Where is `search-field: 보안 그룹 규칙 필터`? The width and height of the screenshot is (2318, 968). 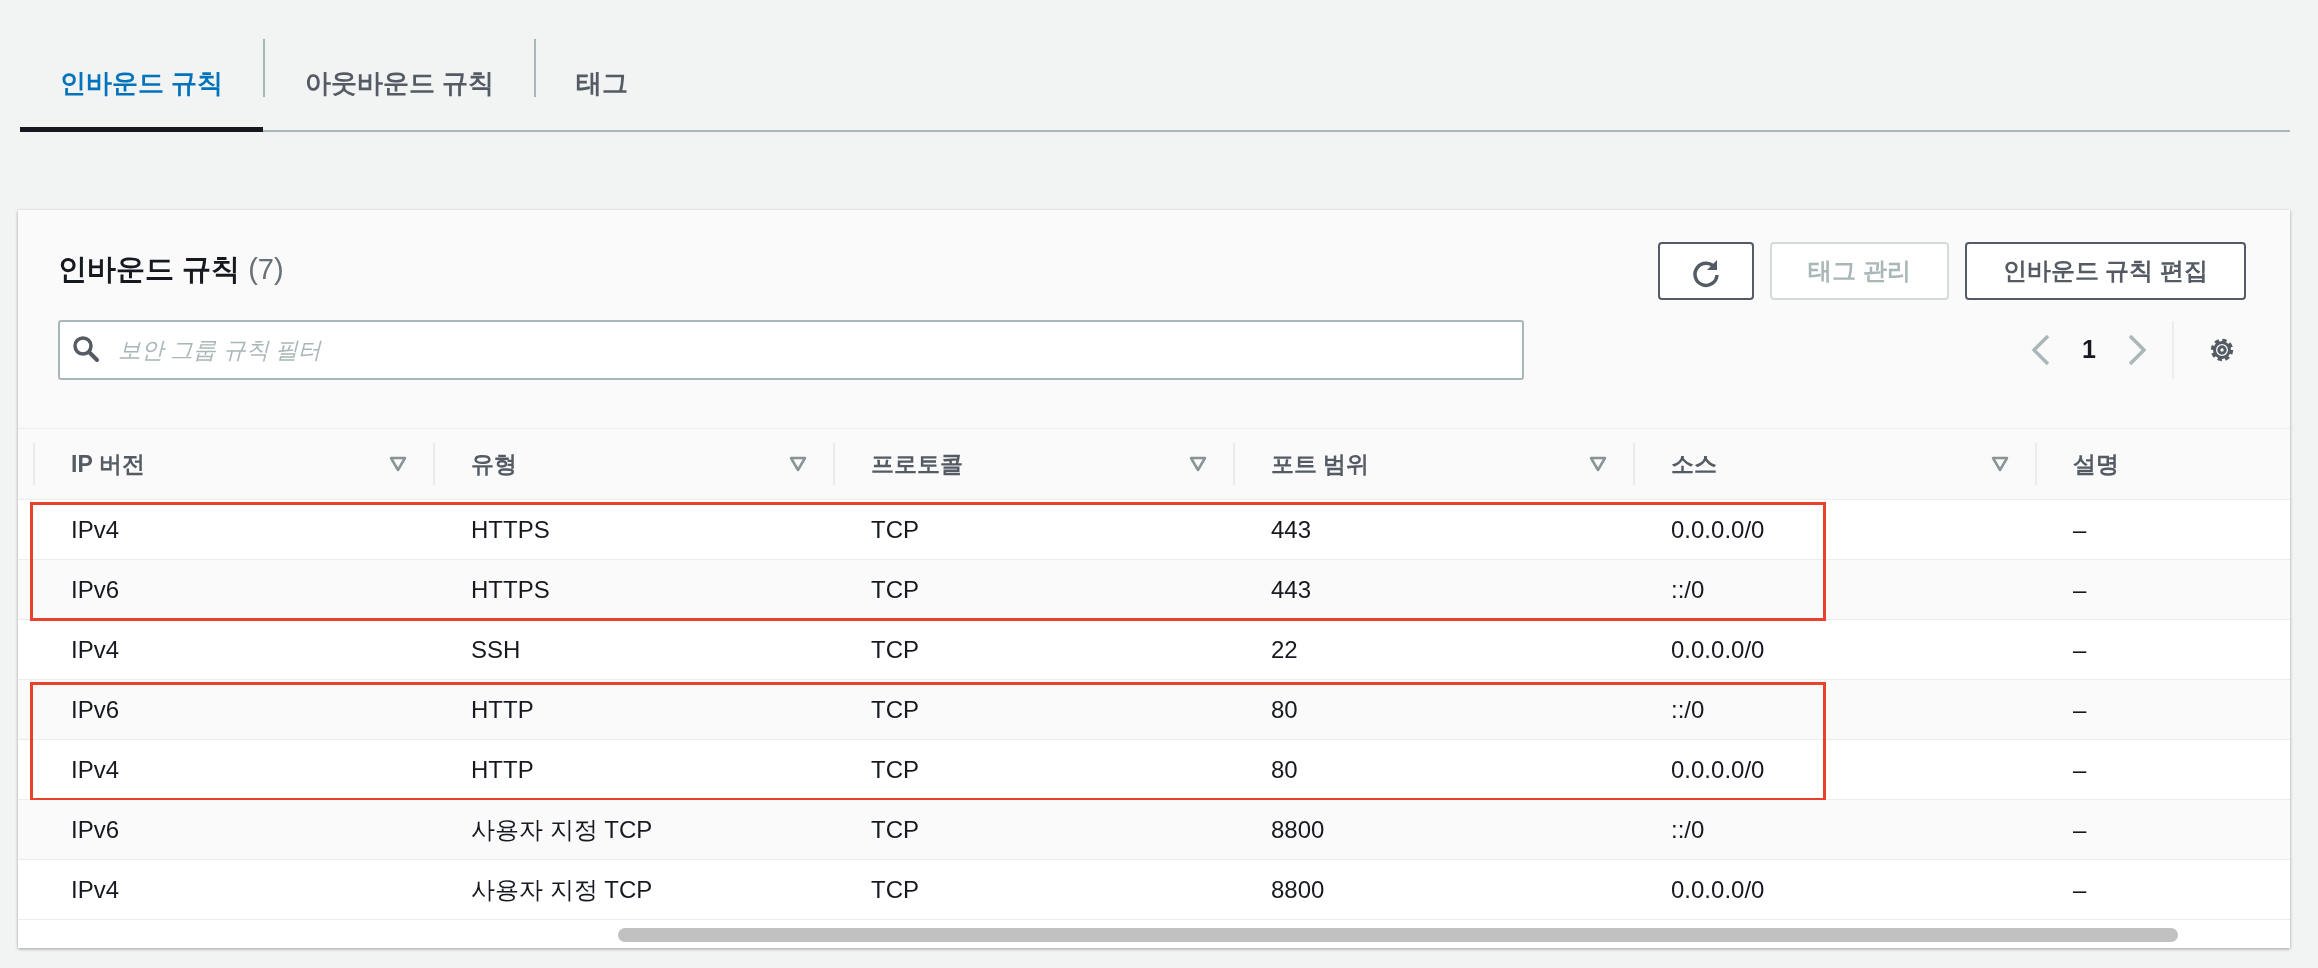 search-field: 보안 그룹 규칙 필터 is located at coordinates (791, 350).